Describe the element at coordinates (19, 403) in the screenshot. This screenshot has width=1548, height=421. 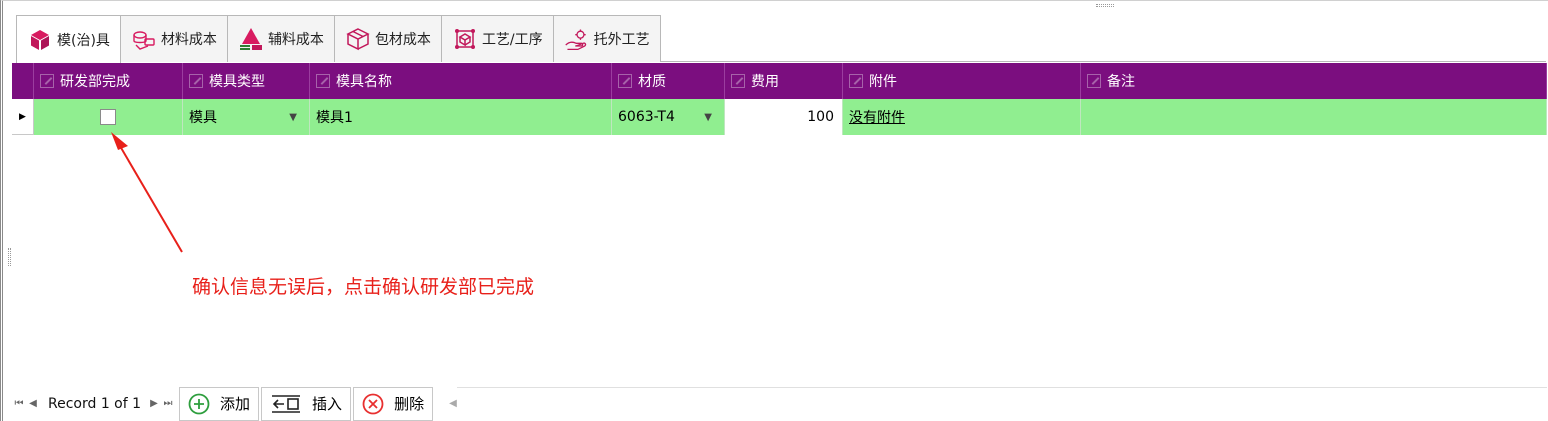
I see `first-record-icon: ⏮` at that location.